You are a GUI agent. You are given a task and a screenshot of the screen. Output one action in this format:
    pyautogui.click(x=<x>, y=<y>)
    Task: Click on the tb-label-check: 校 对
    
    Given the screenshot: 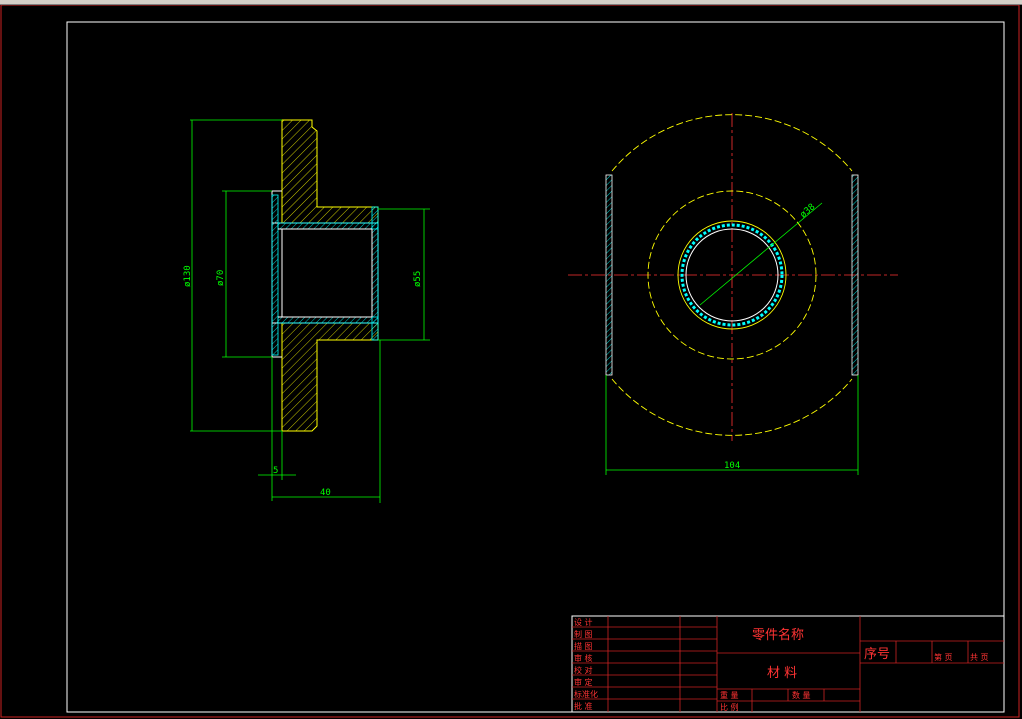 What is the action you would take?
    pyautogui.click(x=583, y=670)
    